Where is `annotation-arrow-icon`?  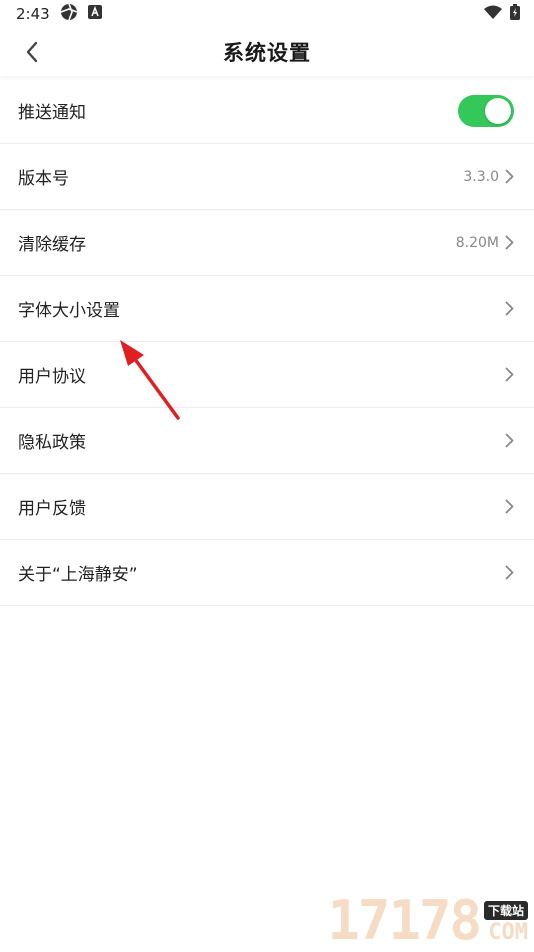 annotation-arrow-icon is located at coordinates (150, 380).